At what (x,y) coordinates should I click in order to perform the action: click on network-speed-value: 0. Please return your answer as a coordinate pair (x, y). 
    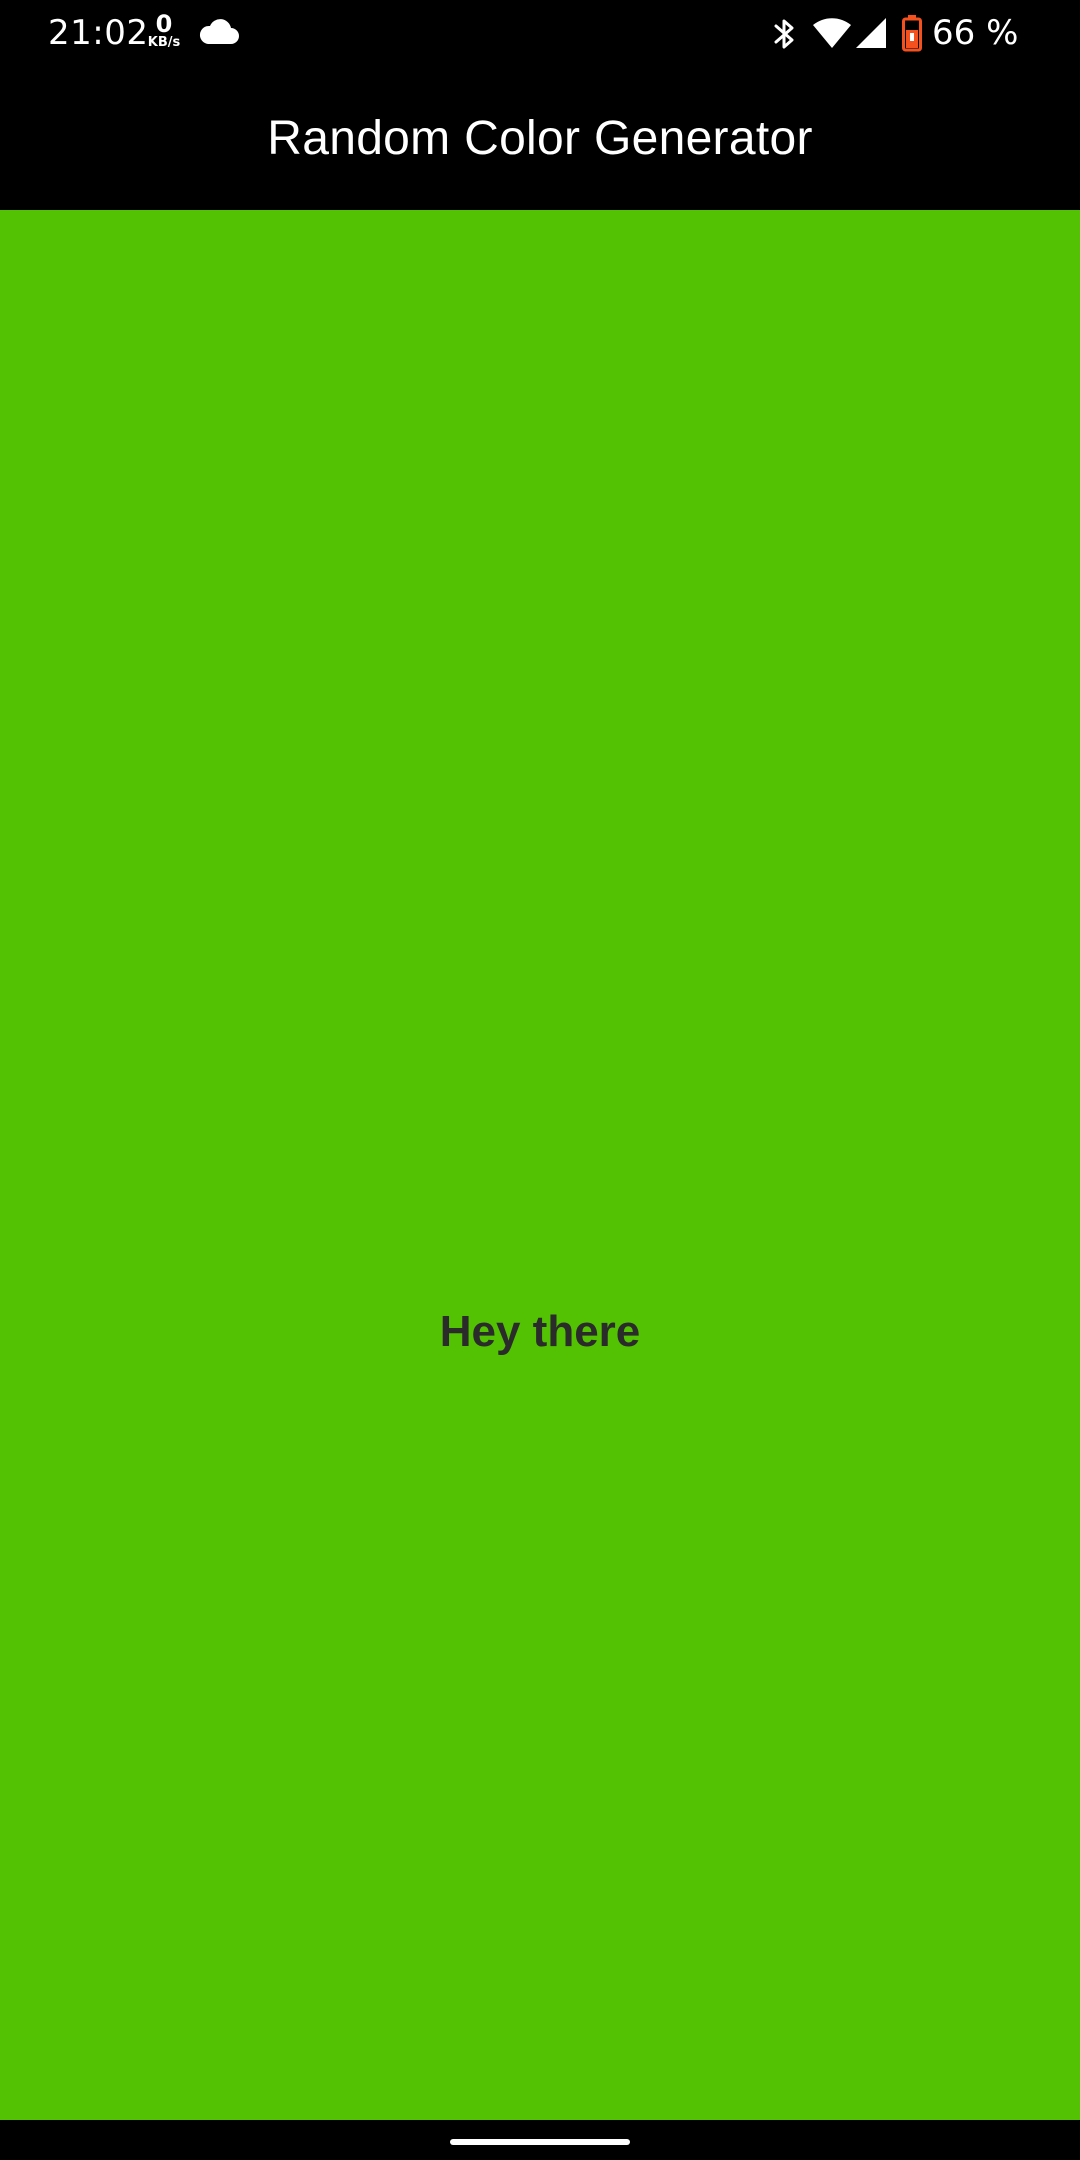
    Looking at the image, I should click on (164, 24).